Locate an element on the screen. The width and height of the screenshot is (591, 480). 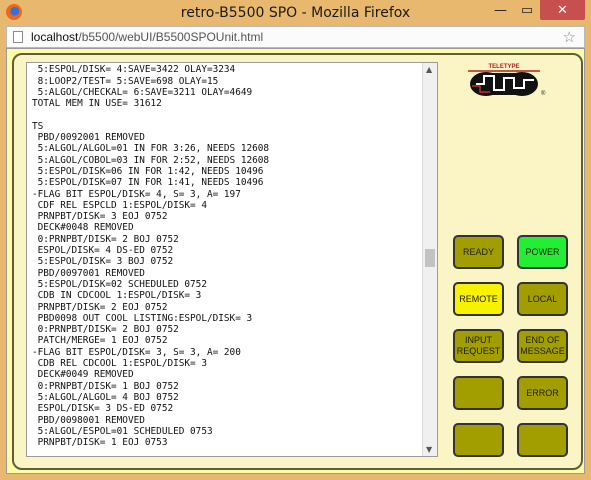
minimize-icon: — is located at coordinates (500, 10).